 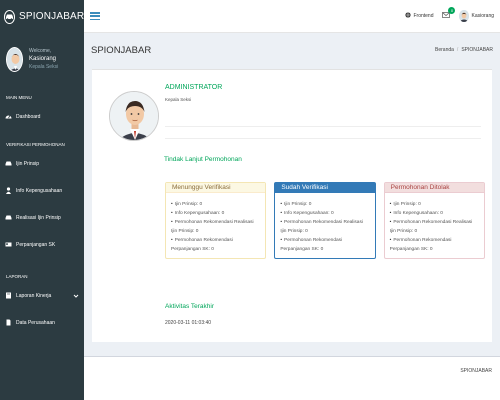 I want to click on sidebar-item-dashboard: Dashboard, so click(x=42, y=116).